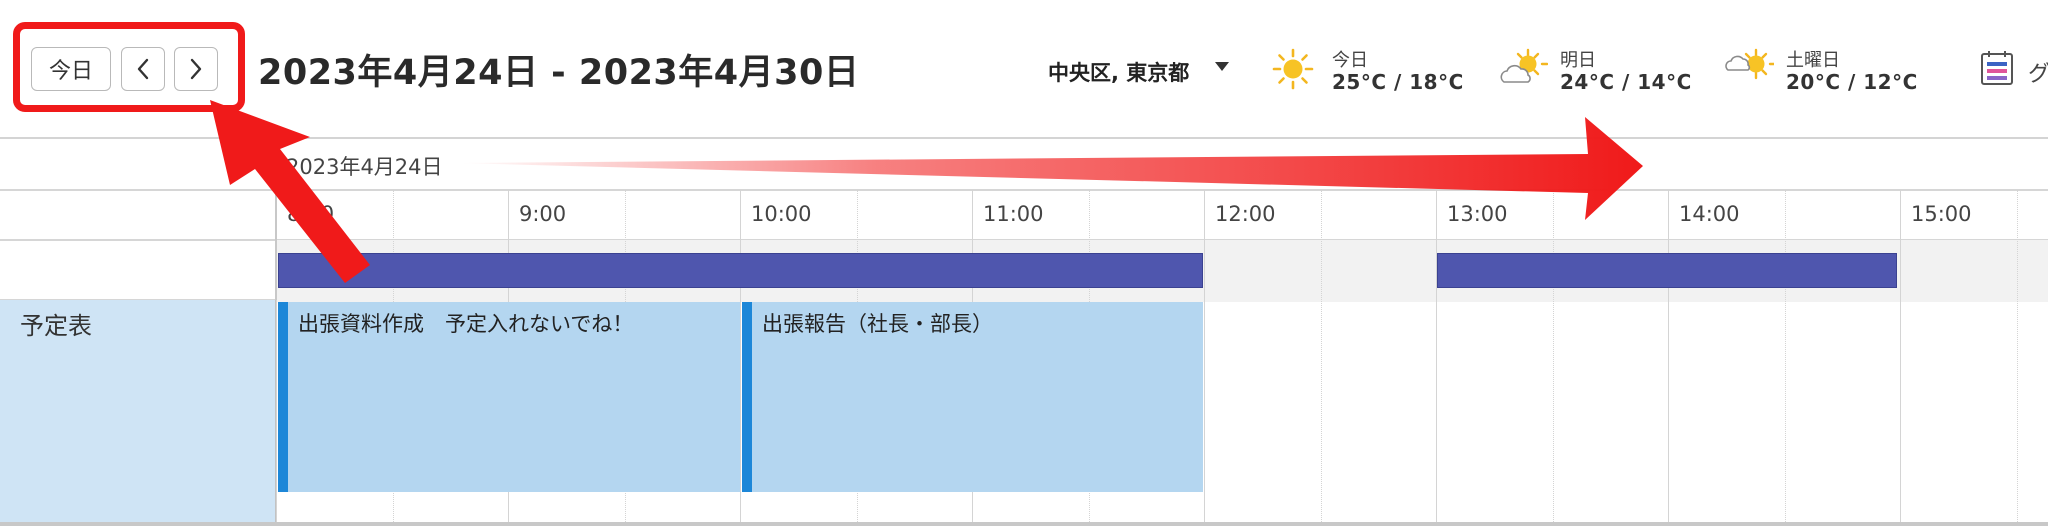 The height and width of the screenshot is (526, 2048). Describe the element at coordinates (1050, 168) in the screenshot. I see `horizontal-arrow` at that location.